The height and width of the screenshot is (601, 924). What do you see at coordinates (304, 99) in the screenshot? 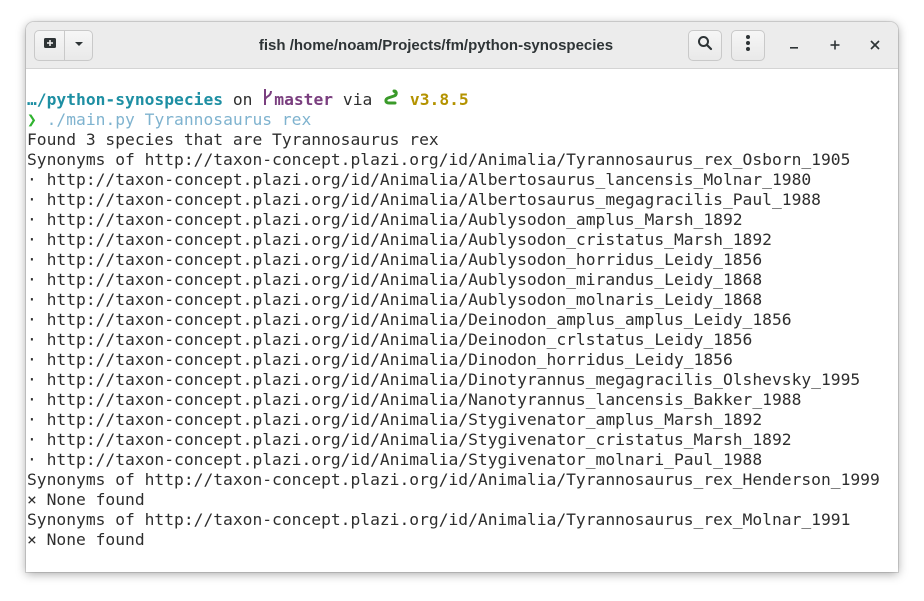
I see `git-branch-name: master` at bounding box center [304, 99].